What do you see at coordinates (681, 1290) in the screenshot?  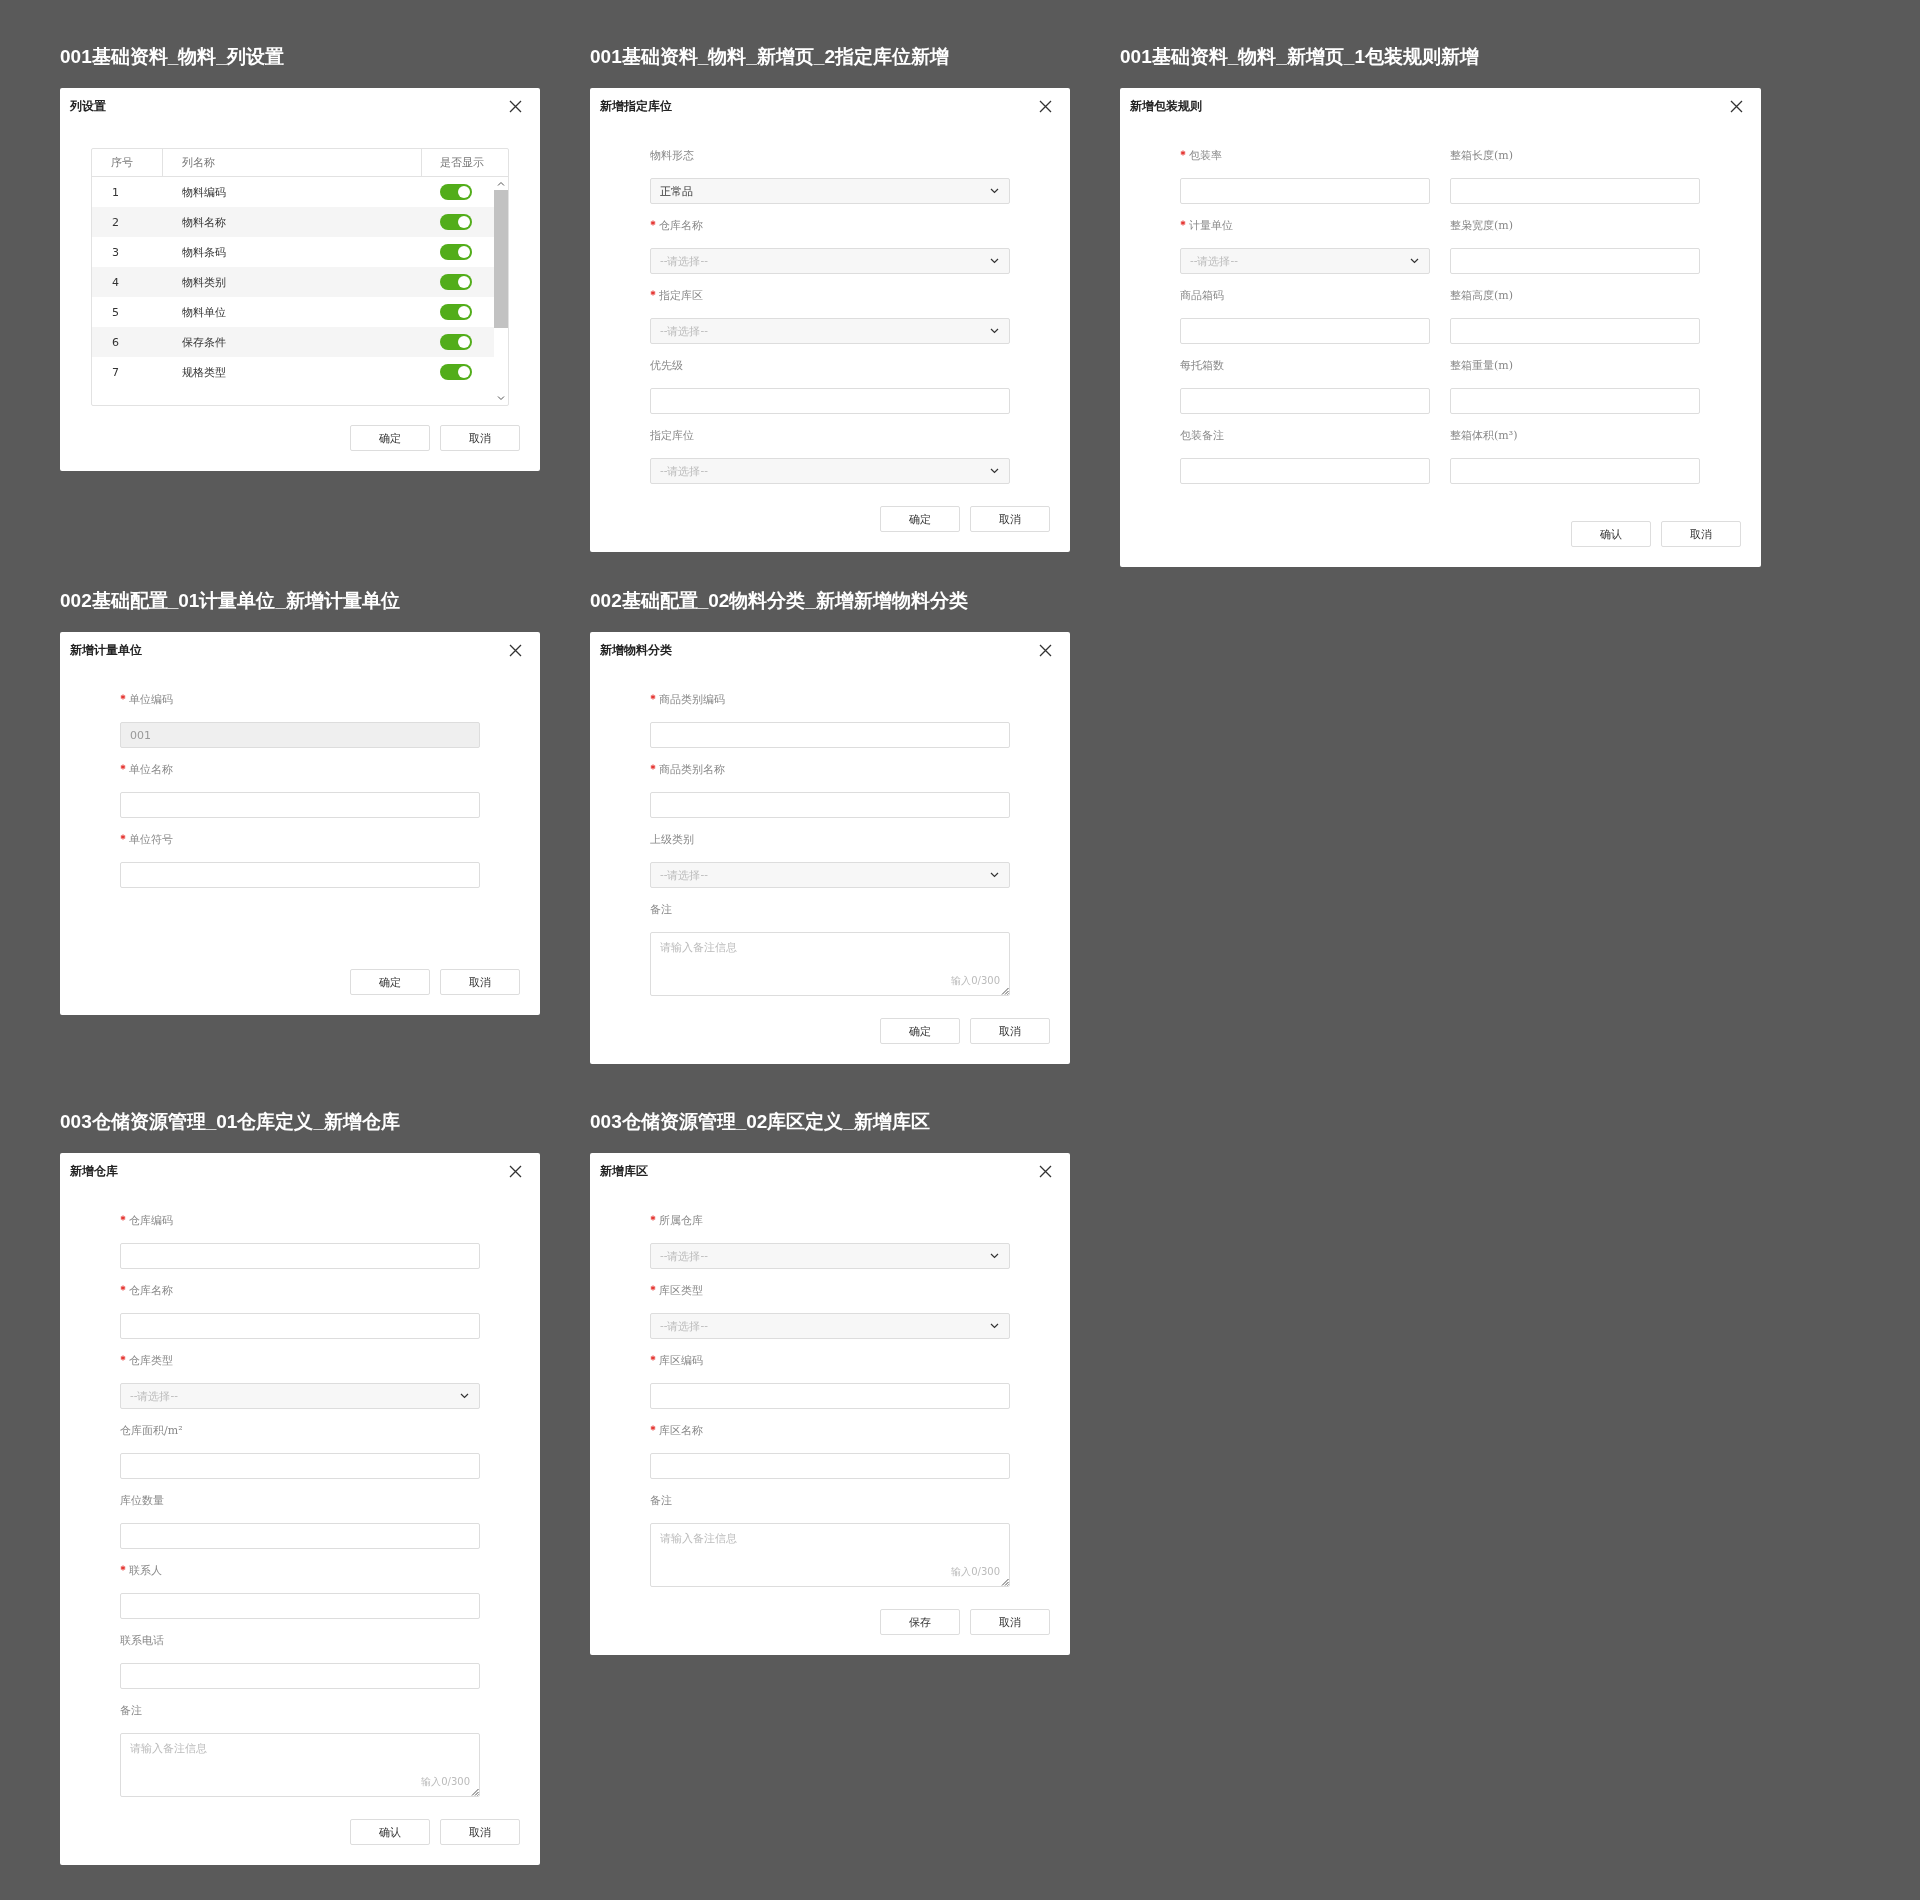 I see `field-label: 库区类型` at bounding box center [681, 1290].